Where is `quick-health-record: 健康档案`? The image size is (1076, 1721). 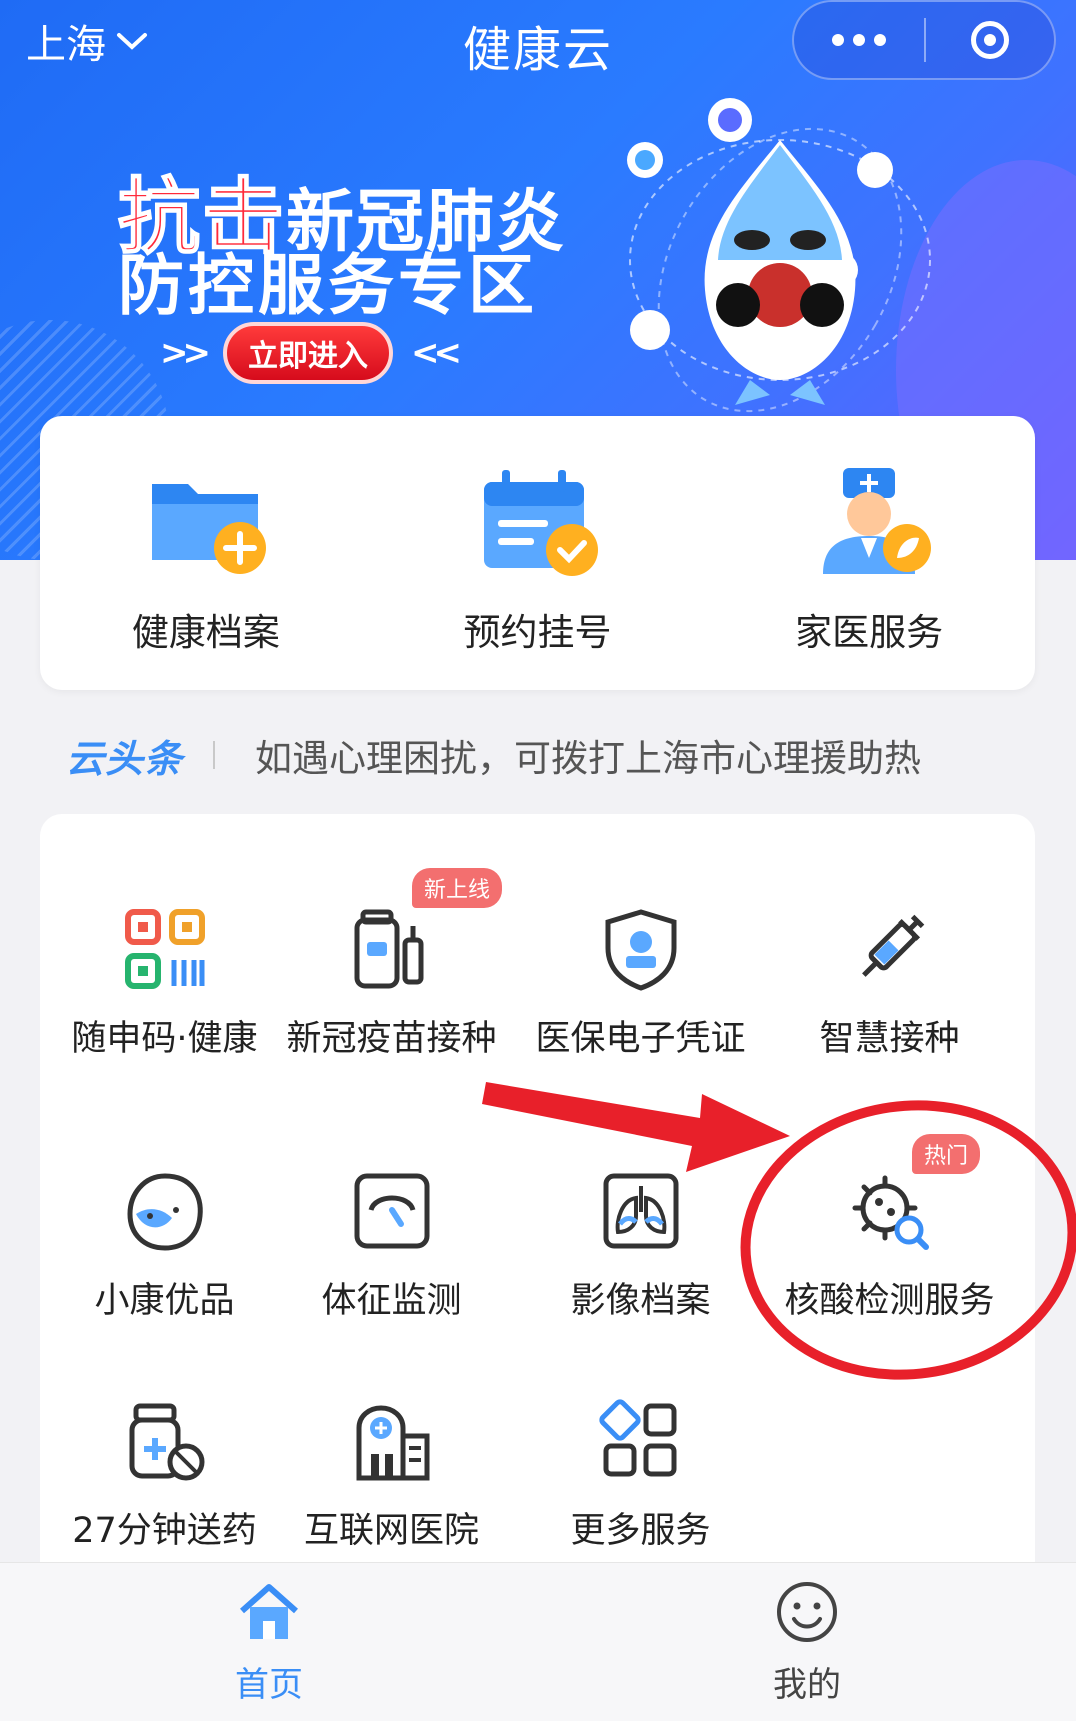 quick-health-record: 健康档案 is located at coordinates (206, 553).